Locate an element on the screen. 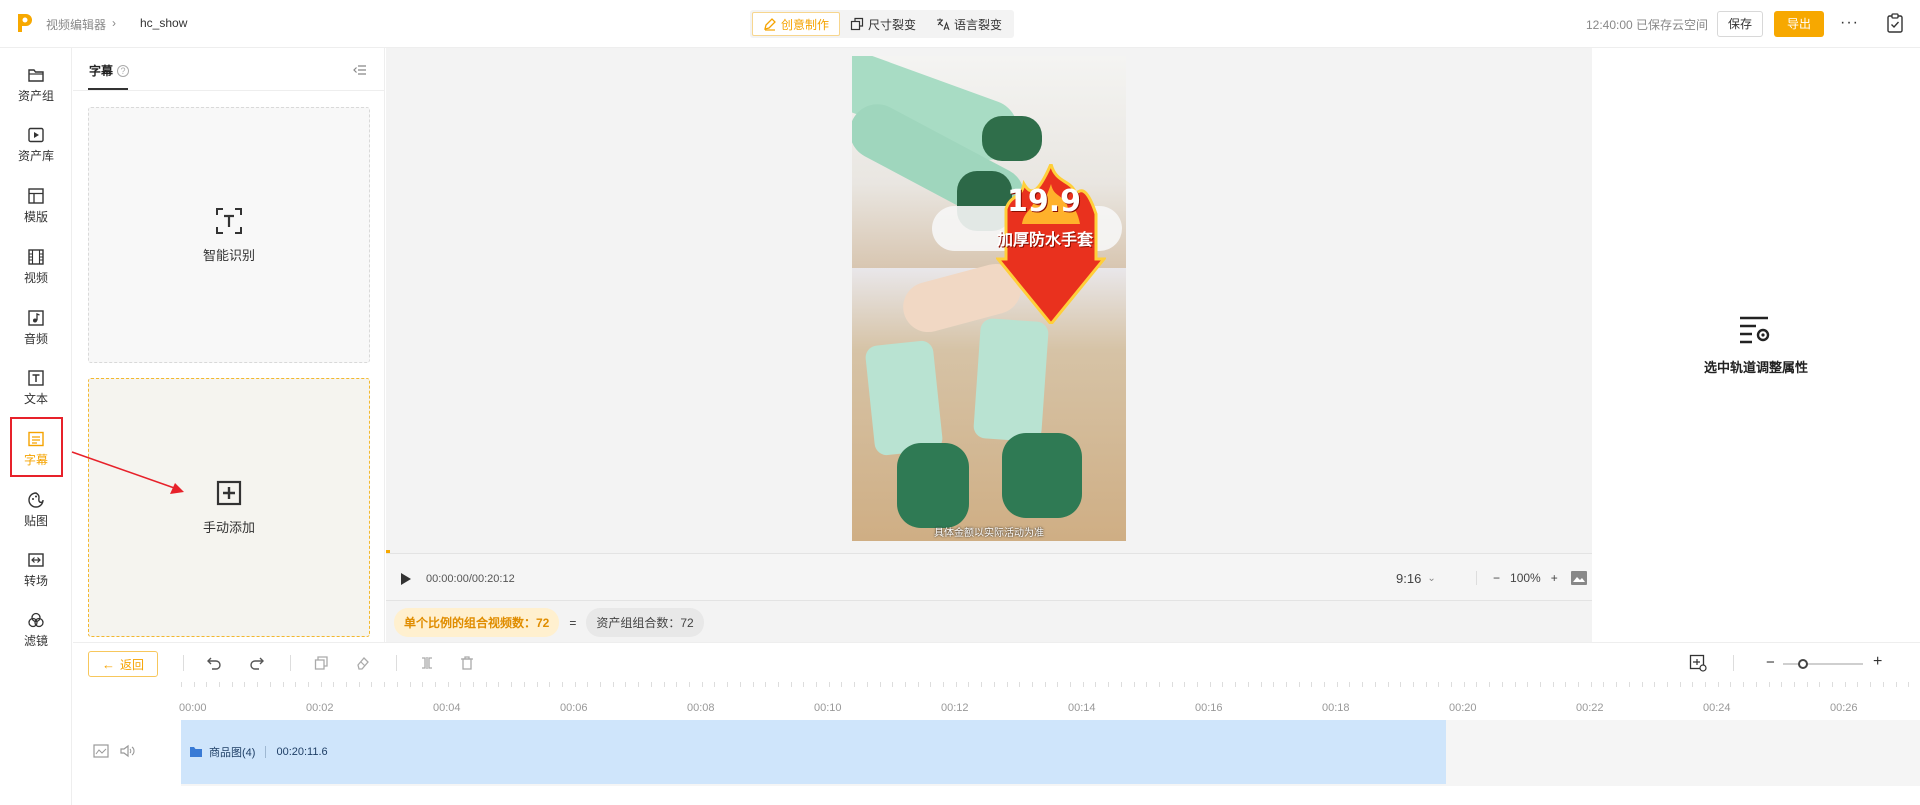 The width and height of the screenshot is (1920, 805). nav-item-transition: 转场 is located at coordinates (36, 570).